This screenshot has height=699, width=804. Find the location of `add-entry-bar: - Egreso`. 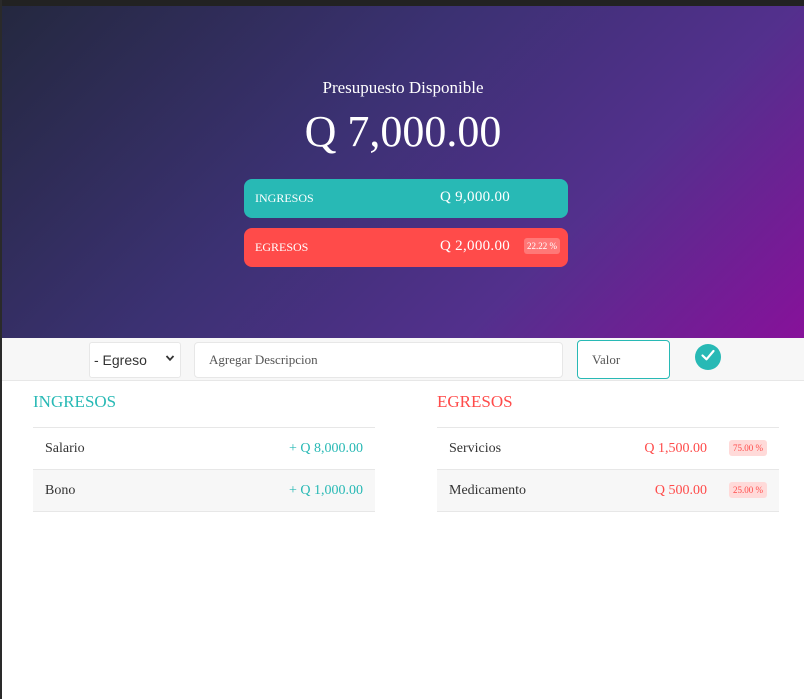

add-entry-bar: - Egreso is located at coordinates (403, 359).